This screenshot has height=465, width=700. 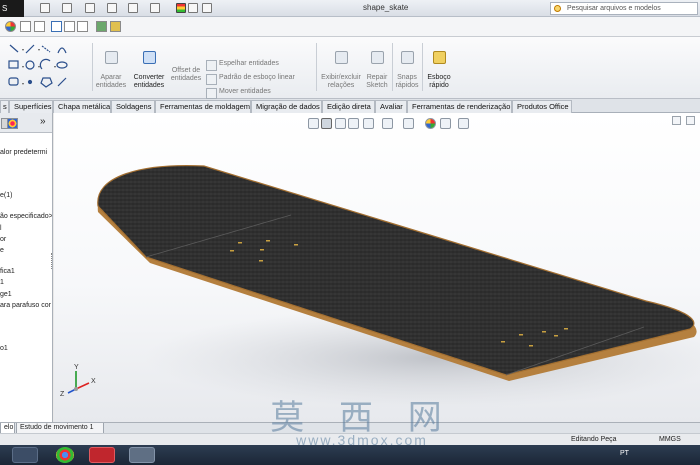 What do you see at coordinates (377, 66) in the screenshot?
I see `repair-sketch-button: Repair Sketch` at bounding box center [377, 66].